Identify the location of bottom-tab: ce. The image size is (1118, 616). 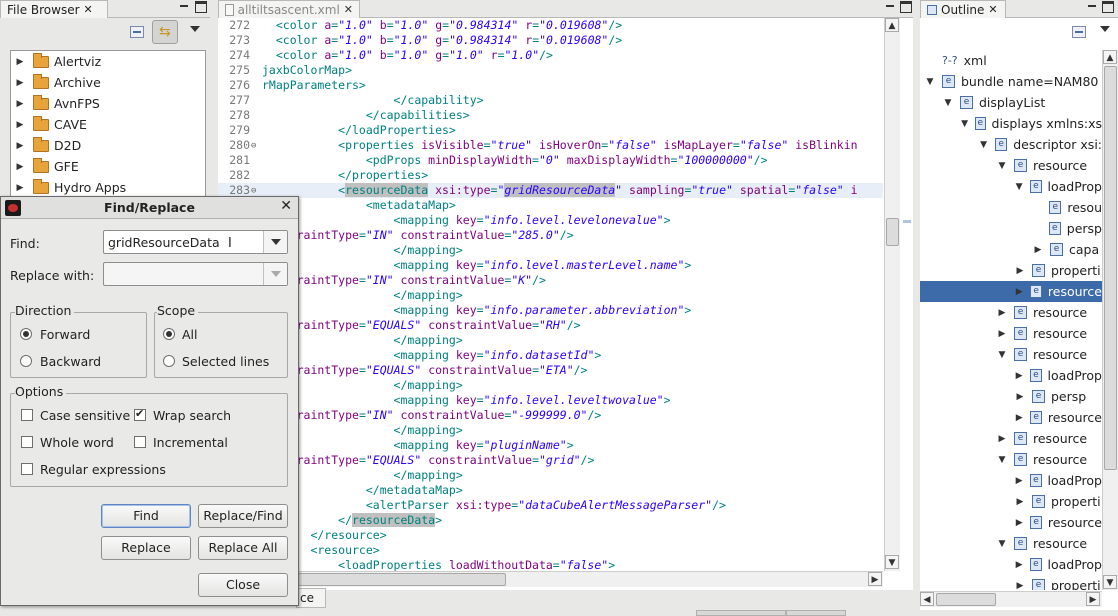
(311, 598).